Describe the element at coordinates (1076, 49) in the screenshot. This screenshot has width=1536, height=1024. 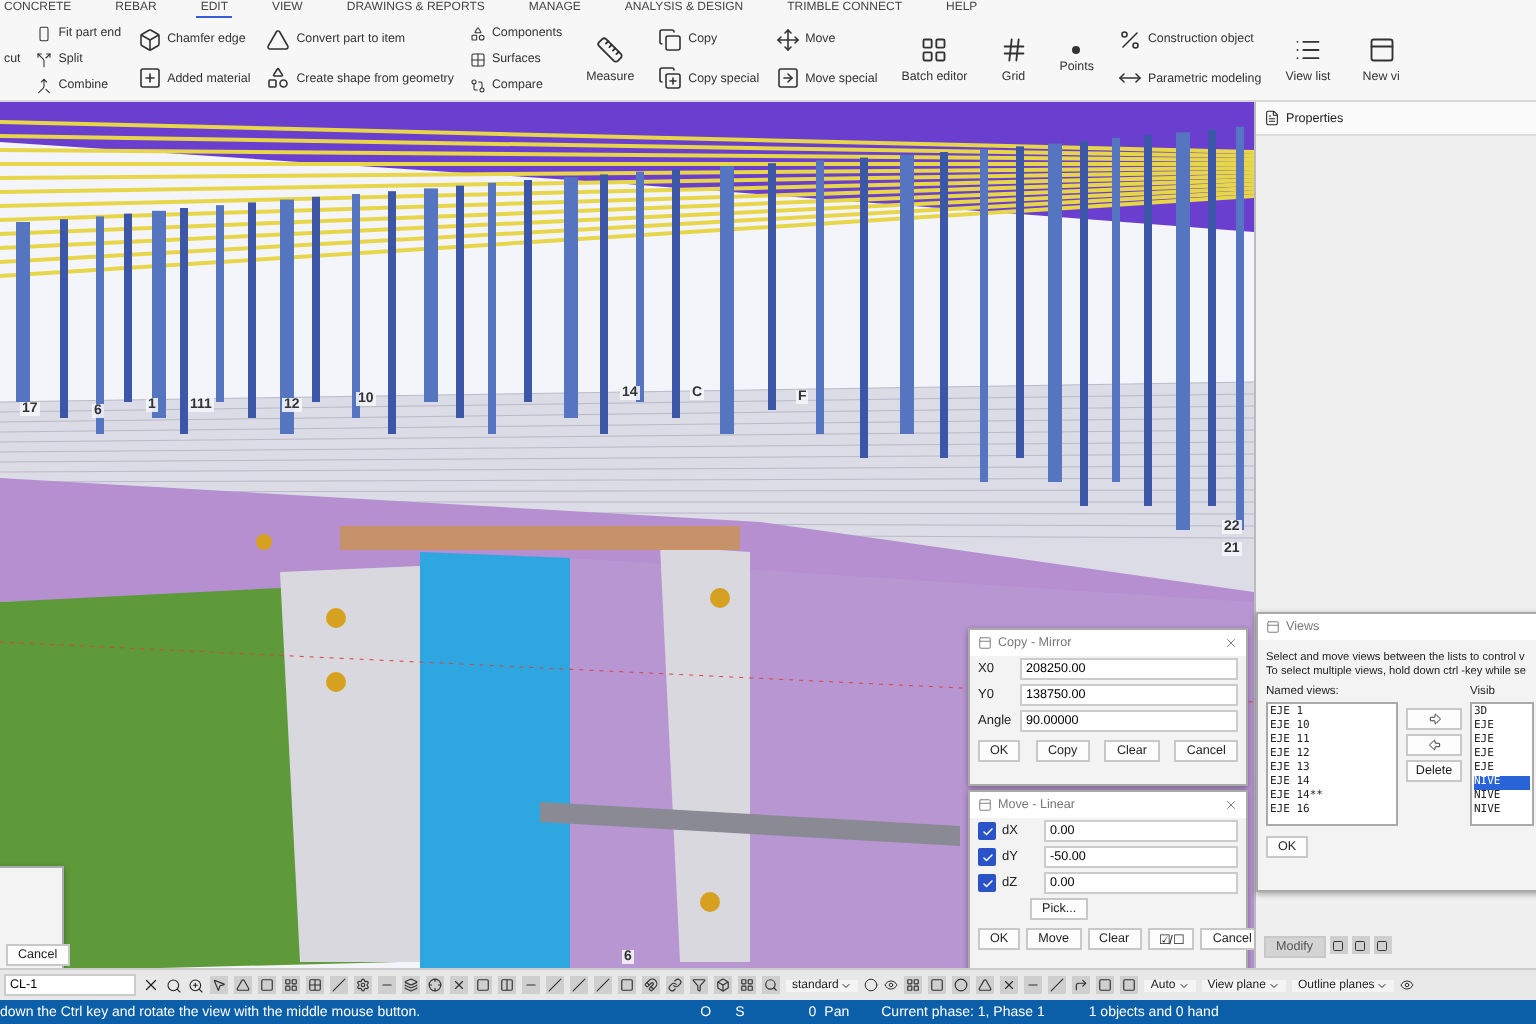
I see `dot-icon` at that location.